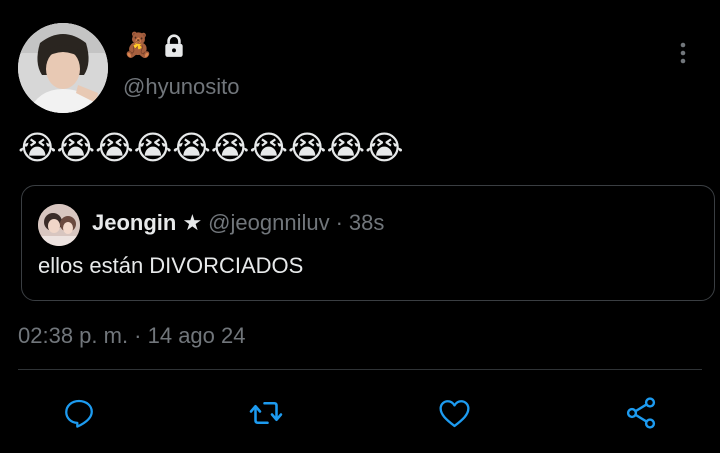 The width and height of the screenshot is (720, 453). What do you see at coordinates (268, 223) in the screenshot?
I see `quoted-author-handle: @jeognniluv` at bounding box center [268, 223].